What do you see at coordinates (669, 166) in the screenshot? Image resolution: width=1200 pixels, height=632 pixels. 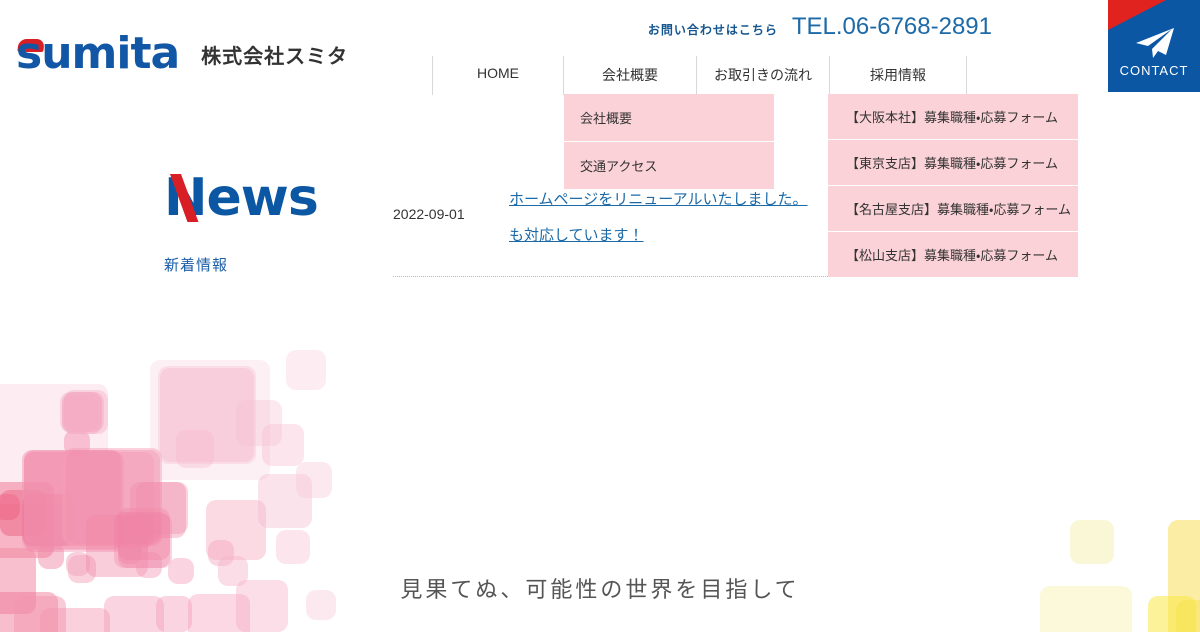 I see `submenu-item-access: 交通アクセス` at bounding box center [669, 166].